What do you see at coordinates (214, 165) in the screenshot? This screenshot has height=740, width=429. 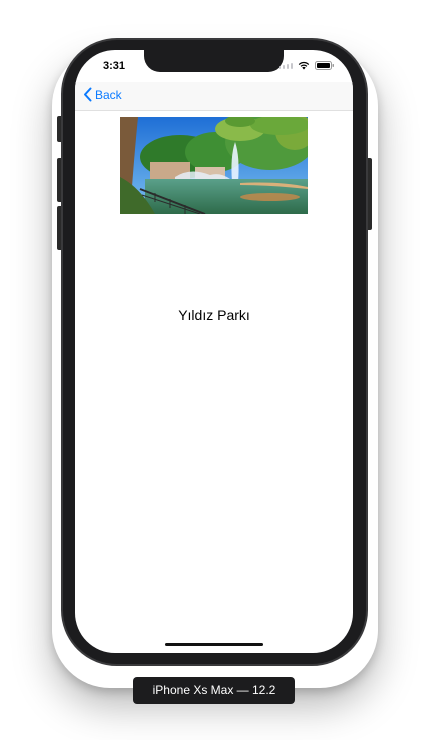 I see `park-photo` at bounding box center [214, 165].